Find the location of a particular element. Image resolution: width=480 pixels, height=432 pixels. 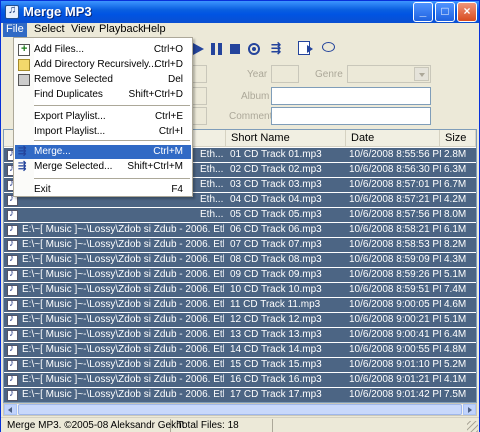

cell-date: 10/6/2008 8:57:01 PM is located at coordinates (395, 184).